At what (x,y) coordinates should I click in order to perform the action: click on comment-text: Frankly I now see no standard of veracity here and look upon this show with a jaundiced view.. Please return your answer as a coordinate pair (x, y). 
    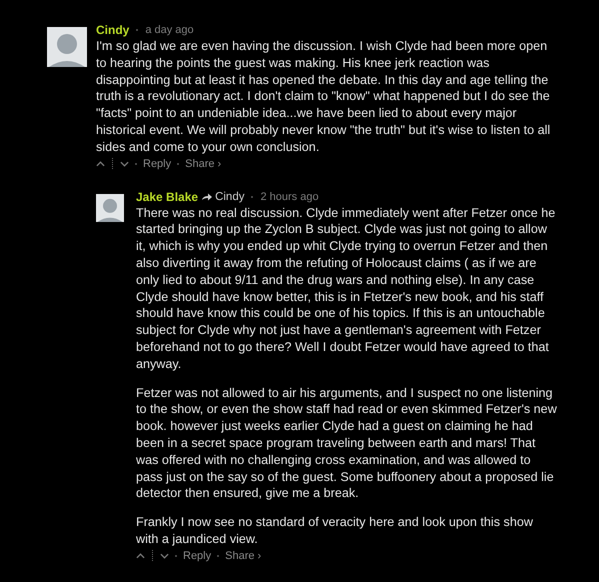
    Looking at the image, I should click on (335, 531).